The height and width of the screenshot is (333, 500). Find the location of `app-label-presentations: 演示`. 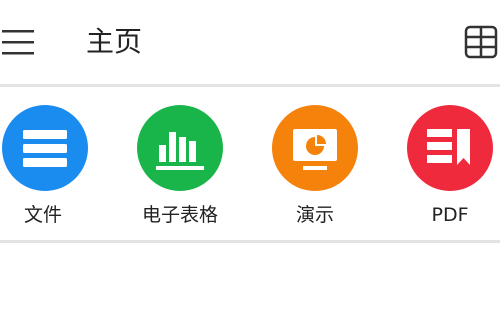

app-label-presentations: 演示 is located at coordinates (314, 215).